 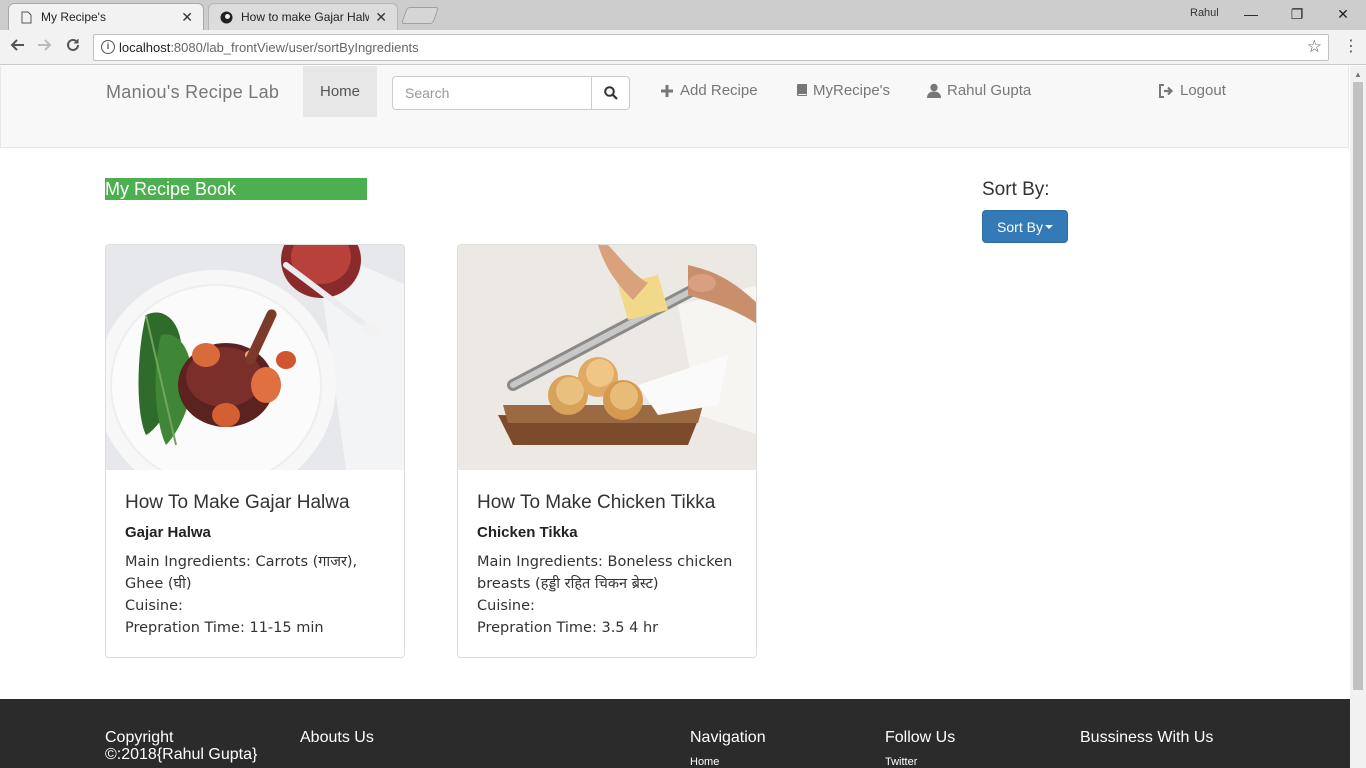 I want to click on scrollbar-thumb, so click(x=1358, y=386).